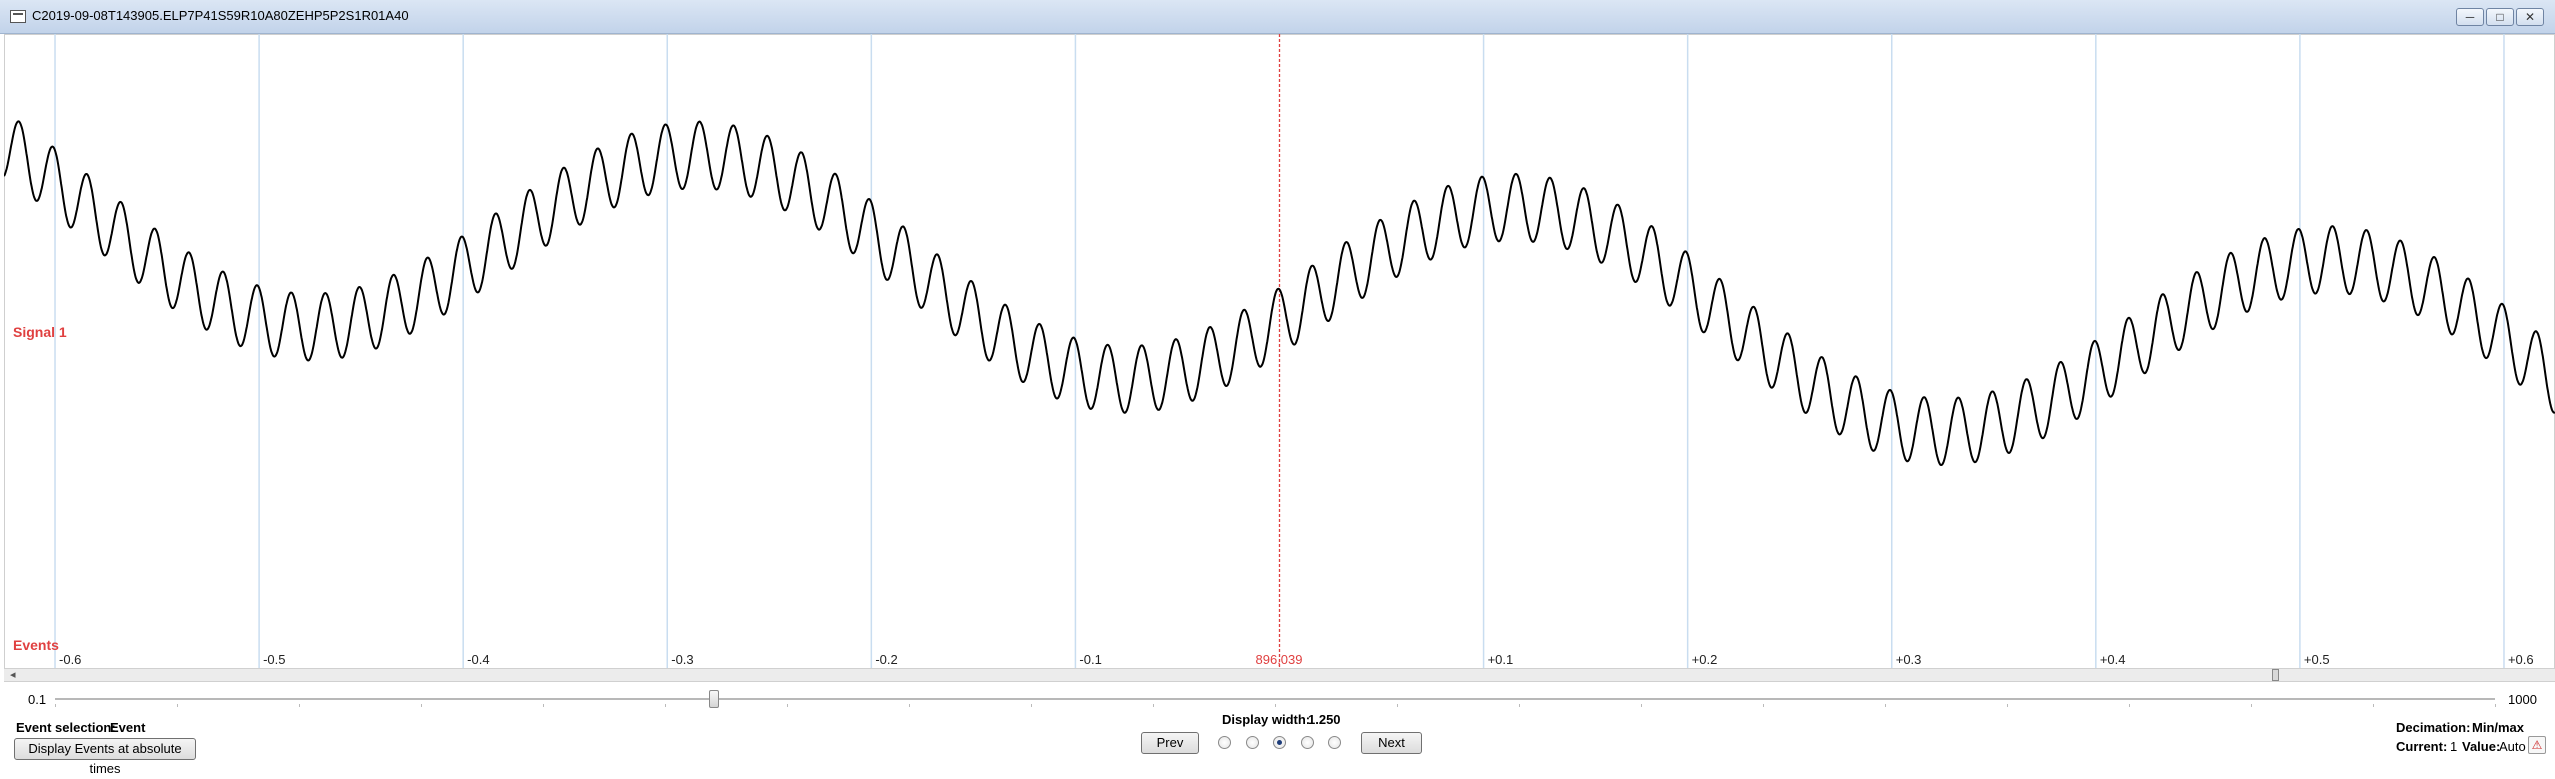 The image size is (2555, 779). What do you see at coordinates (1908, 659) in the screenshot?
I see `x-tick-label: +0.3` at bounding box center [1908, 659].